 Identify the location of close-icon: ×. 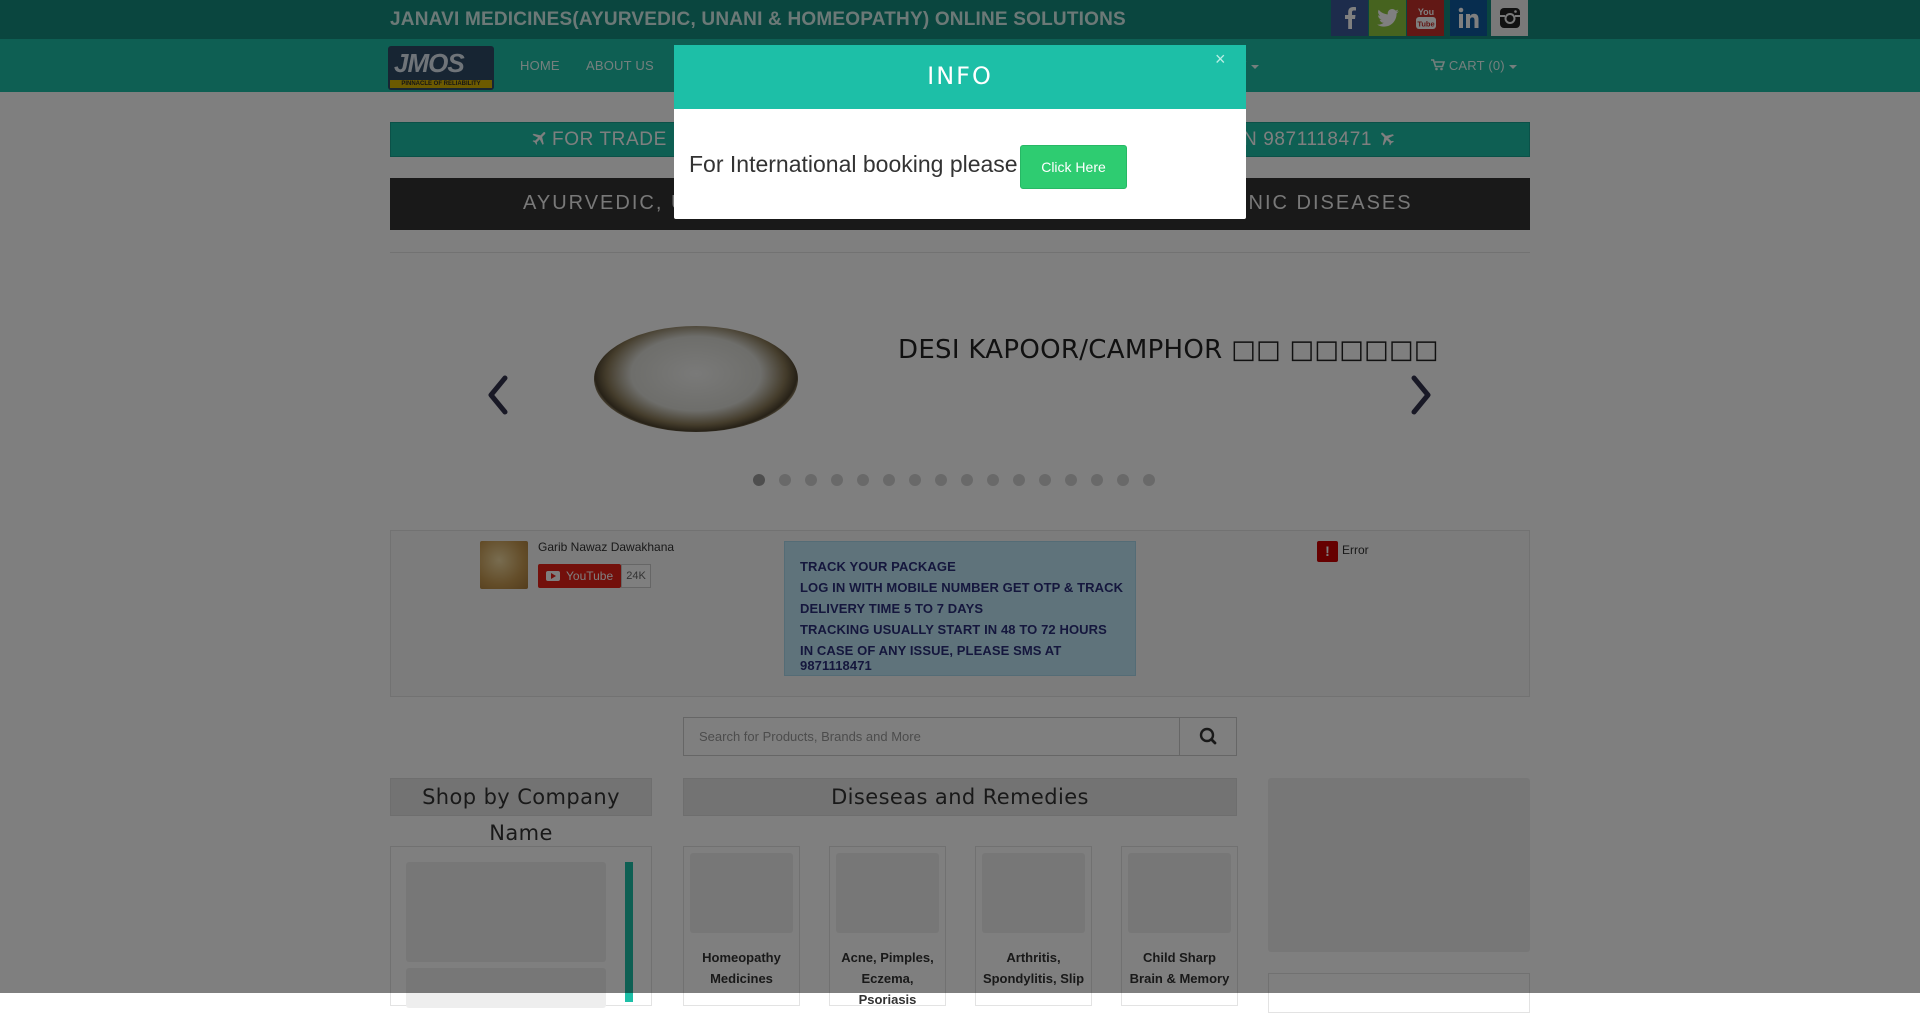
(1220, 59).